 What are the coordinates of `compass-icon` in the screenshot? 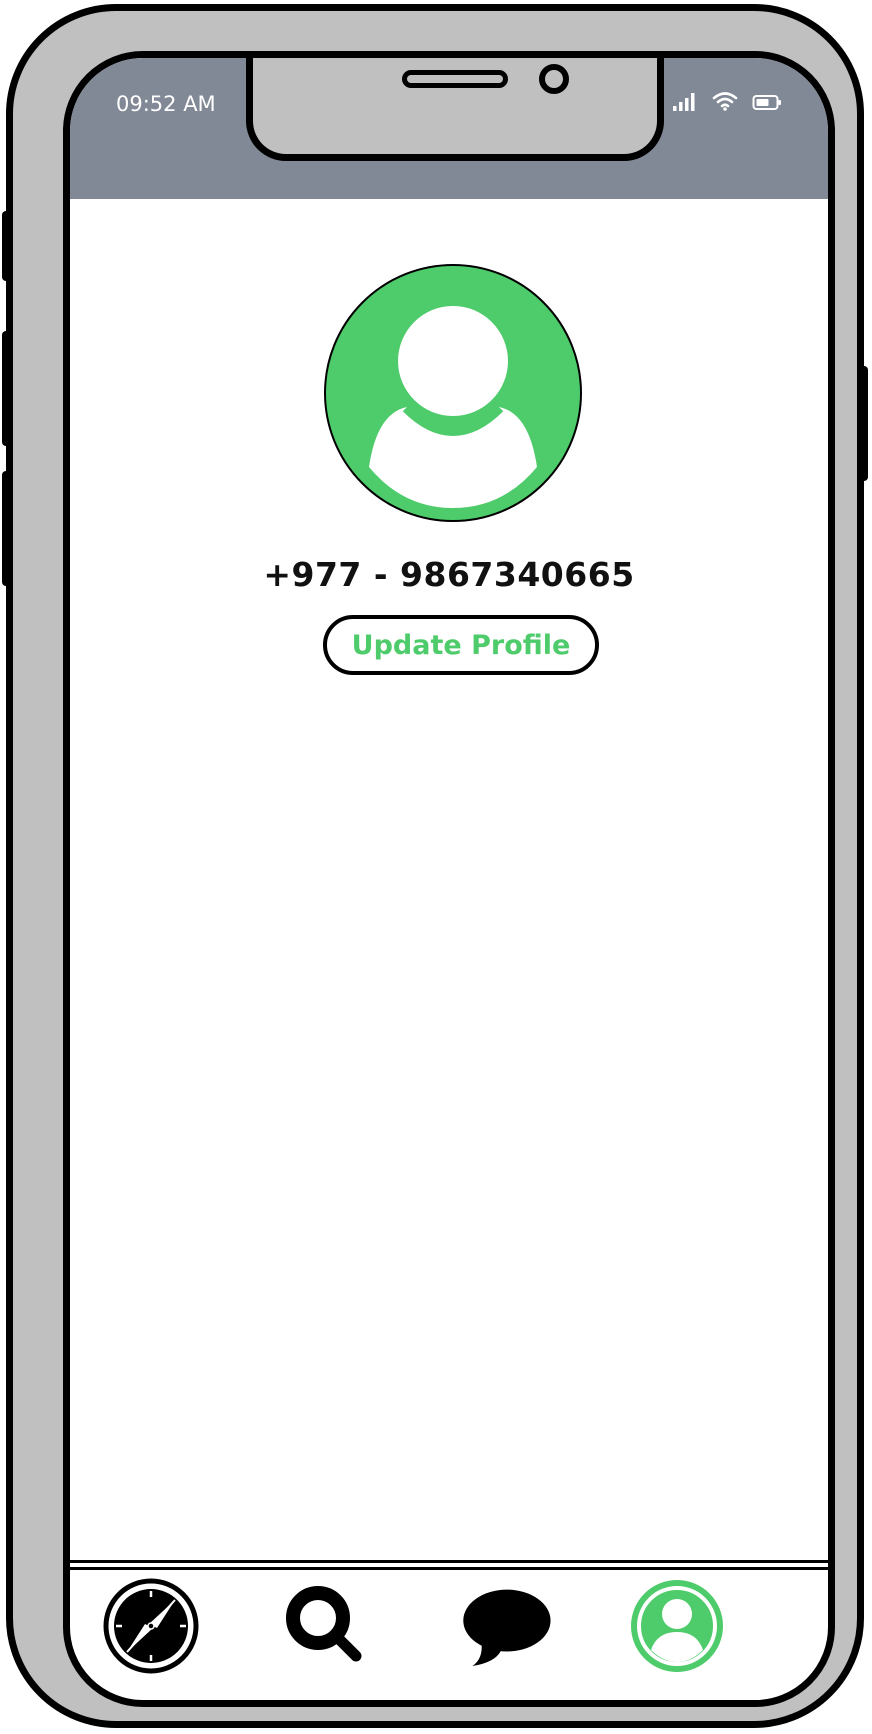 It's located at (151, 1626).